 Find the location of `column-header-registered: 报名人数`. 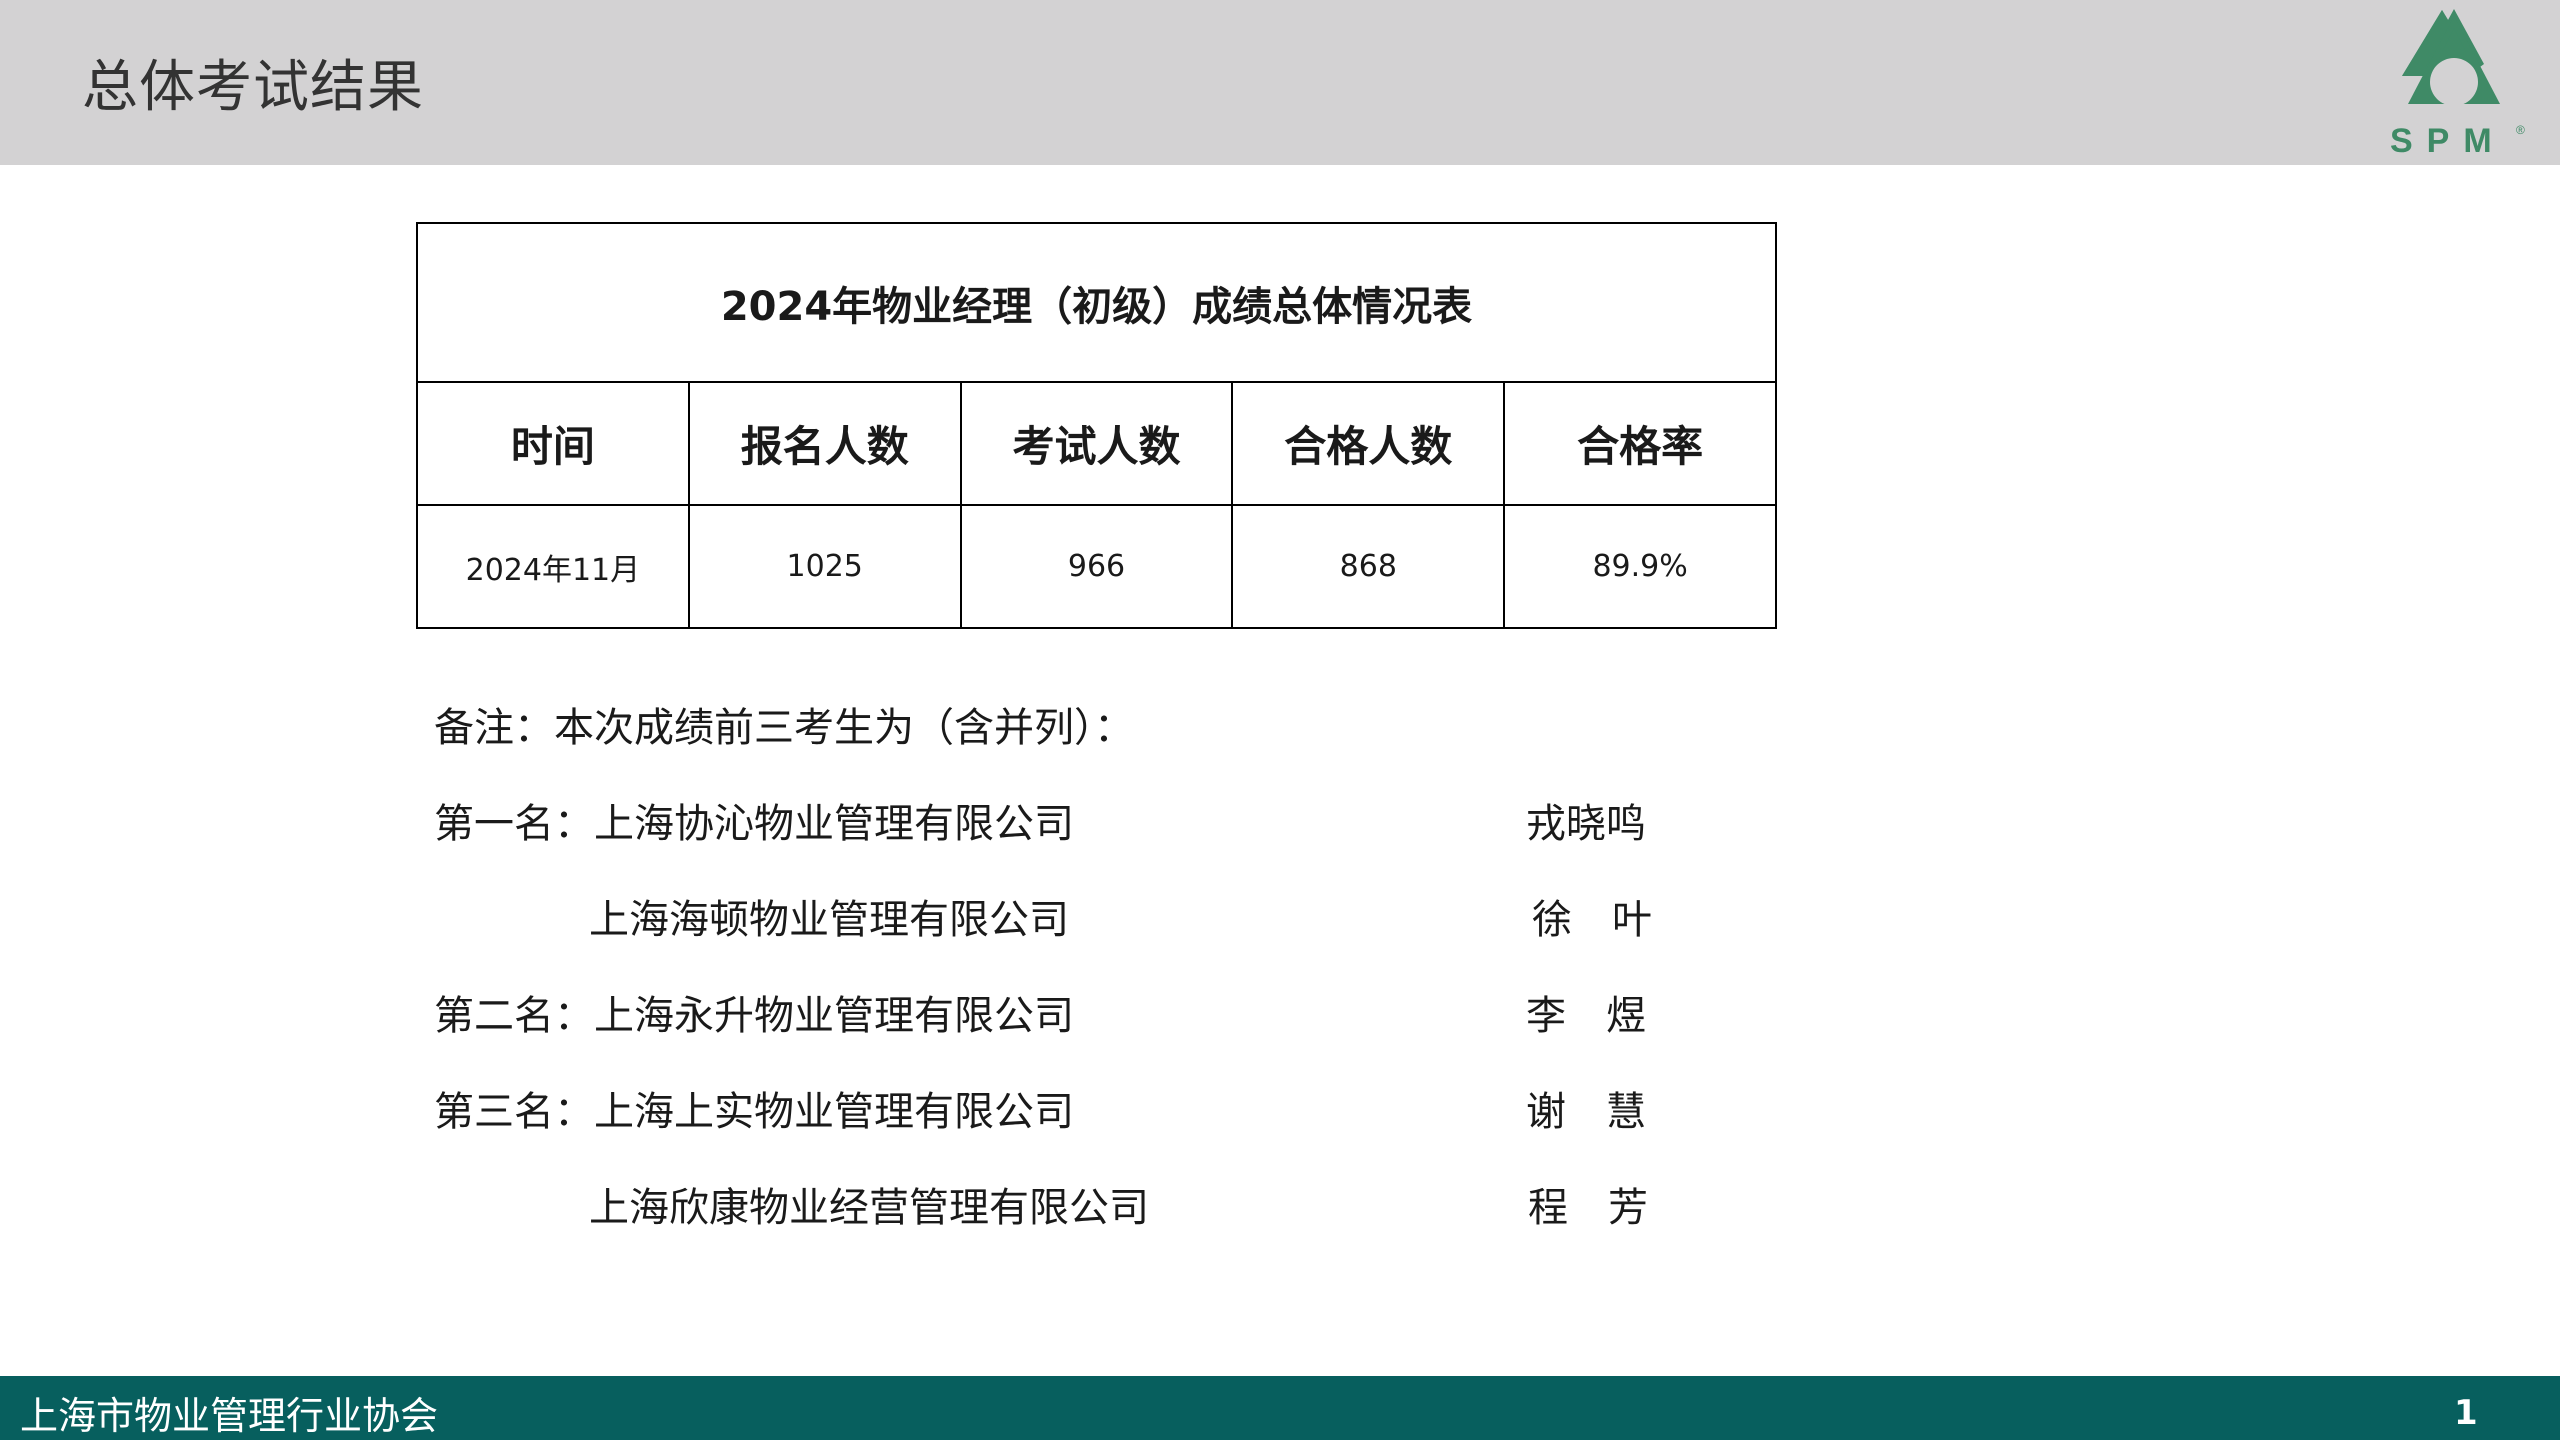

column-header-registered: 报名人数 is located at coordinates (824, 443).